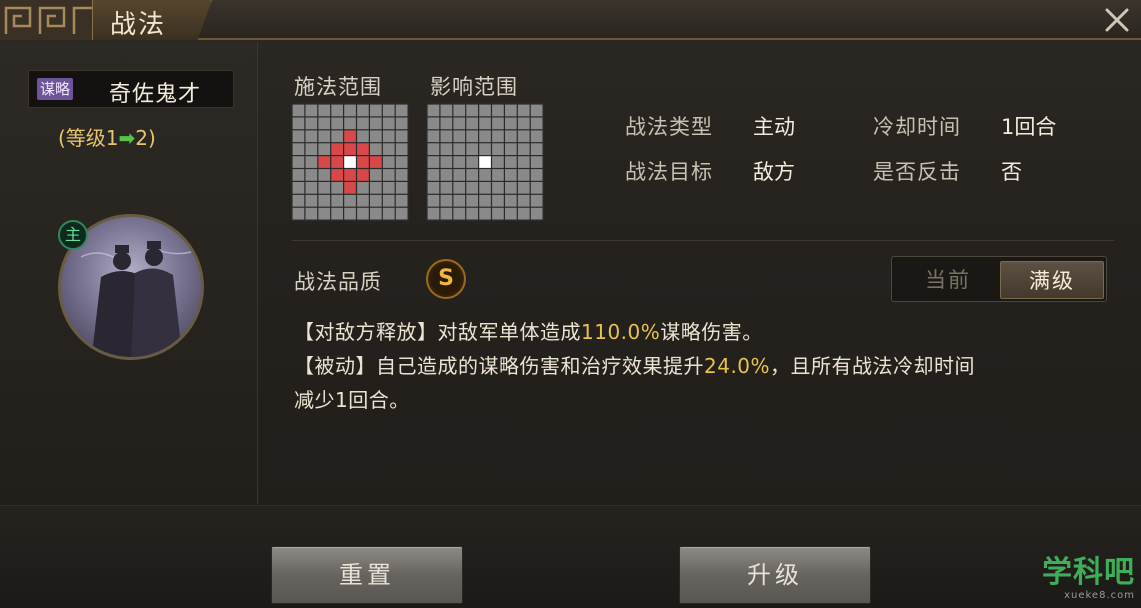  Describe the element at coordinates (1011, 172) in the screenshot. I see `counter-attack-value: 否` at that location.